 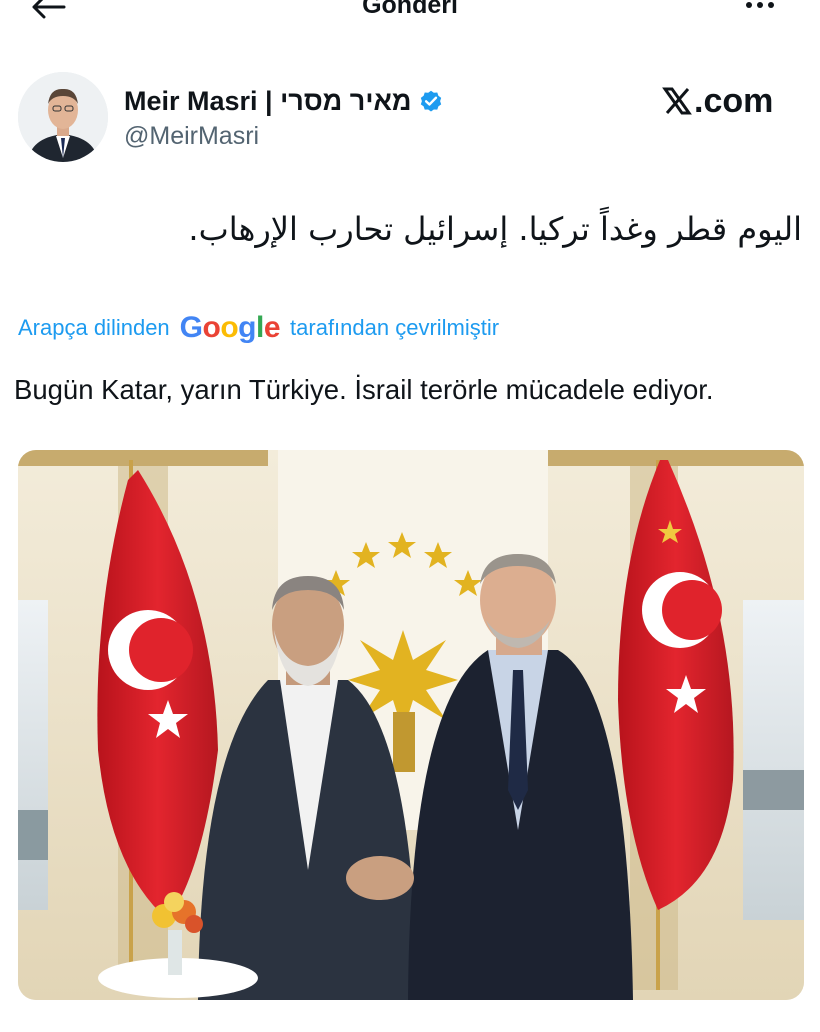 I want to click on author-name: Meir Masri | מאיר מסרי, so click(x=268, y=101).